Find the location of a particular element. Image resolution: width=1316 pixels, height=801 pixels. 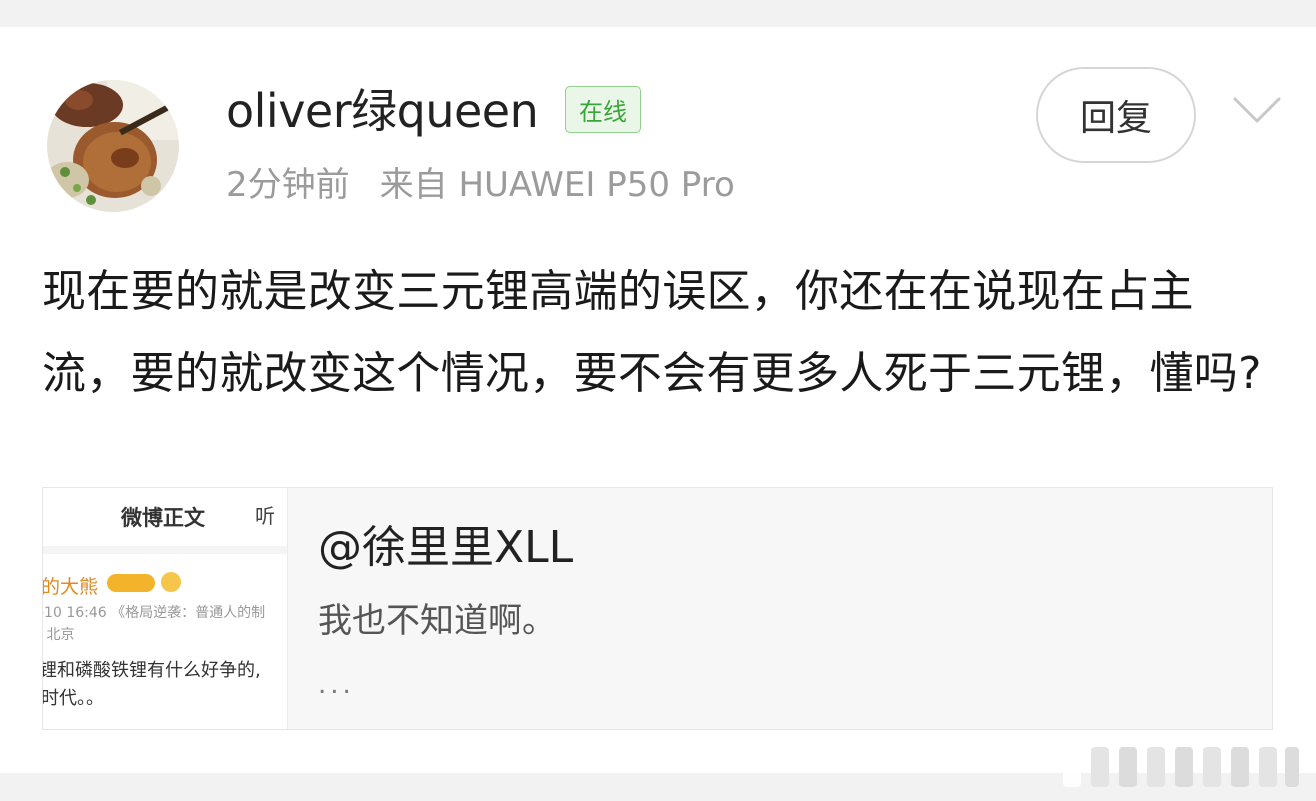

quoted-text: 我也不知道啊。 is located at coordinates (437, 621).